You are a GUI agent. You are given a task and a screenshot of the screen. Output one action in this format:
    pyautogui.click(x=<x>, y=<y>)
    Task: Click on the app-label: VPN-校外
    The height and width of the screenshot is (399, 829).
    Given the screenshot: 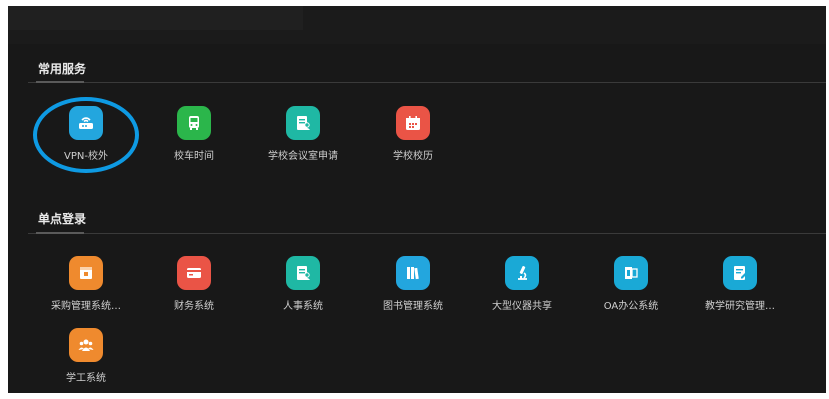 What is the action you would take?
    pyautogui.click(x=86, y=156)
    